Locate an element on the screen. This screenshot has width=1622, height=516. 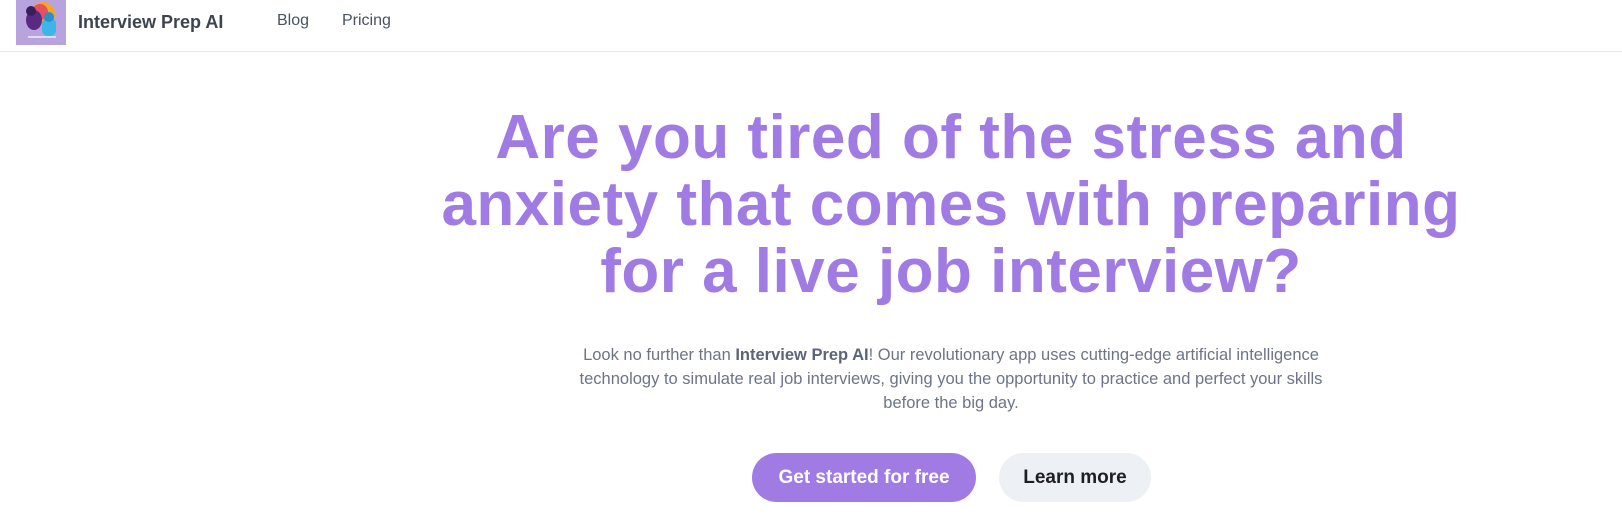
brand-logo is located at coordinates (41, 22).